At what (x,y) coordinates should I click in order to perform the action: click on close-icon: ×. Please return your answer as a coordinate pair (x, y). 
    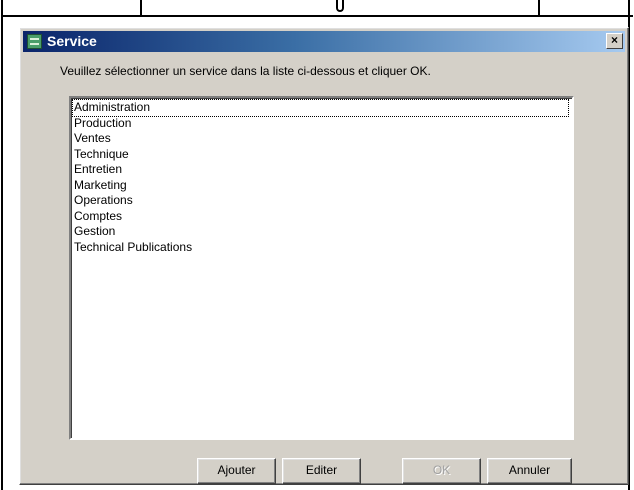
    Looking at the image, I should click on (614, 40).